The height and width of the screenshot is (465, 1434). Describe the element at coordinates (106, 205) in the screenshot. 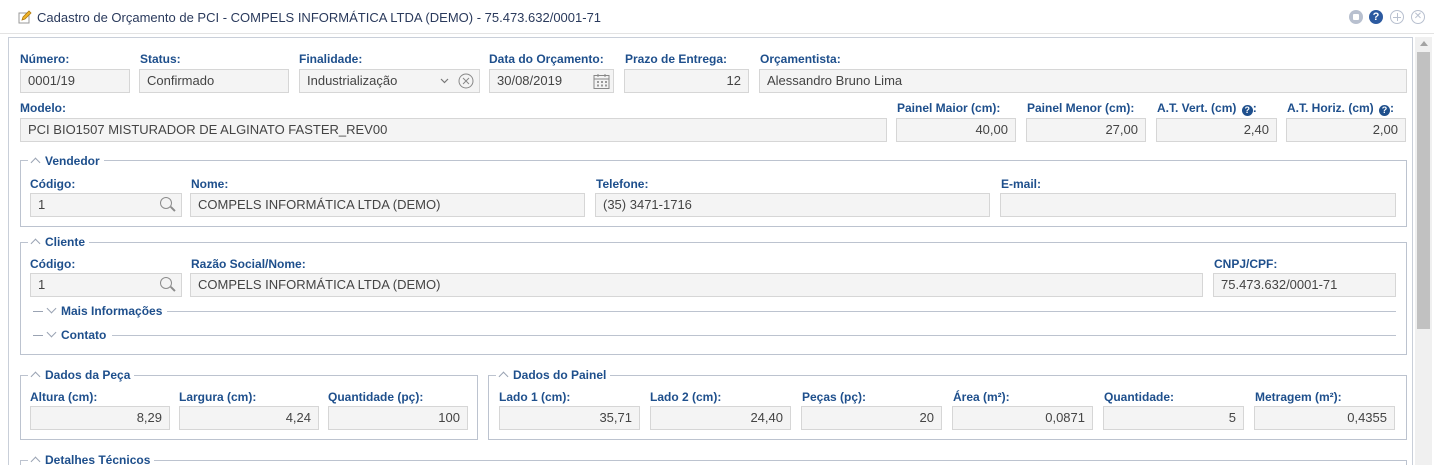

I see `vendedor-codigo-field: 1` at that location.